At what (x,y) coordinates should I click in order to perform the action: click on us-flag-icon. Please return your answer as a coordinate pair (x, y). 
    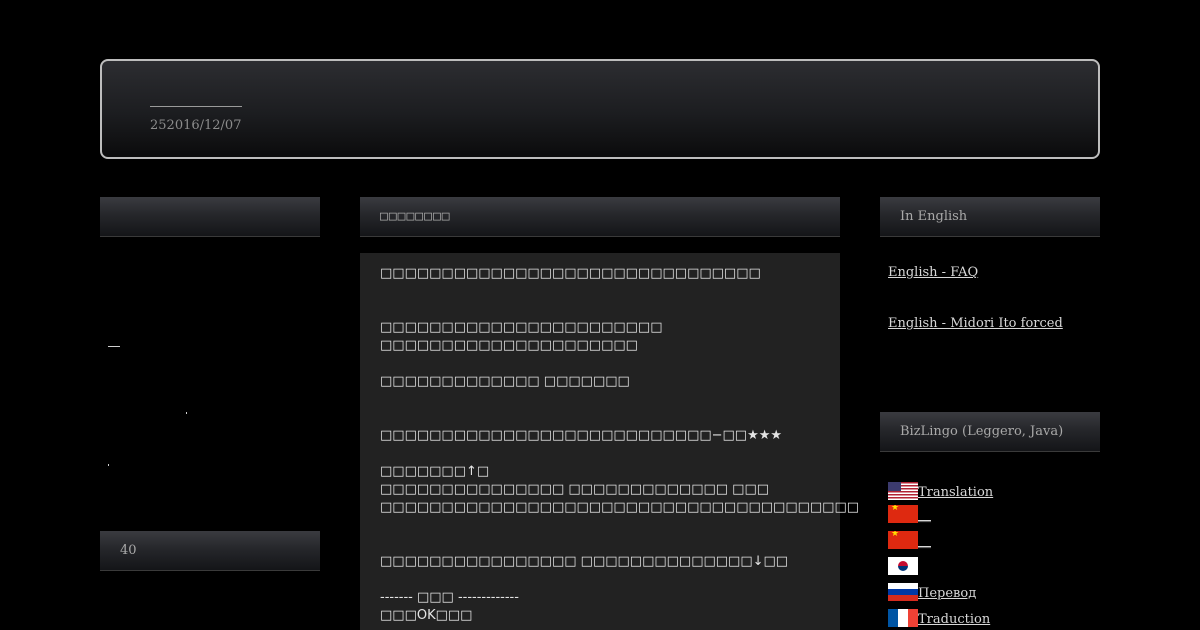
    Looking at the image, I should click on (903, 491).